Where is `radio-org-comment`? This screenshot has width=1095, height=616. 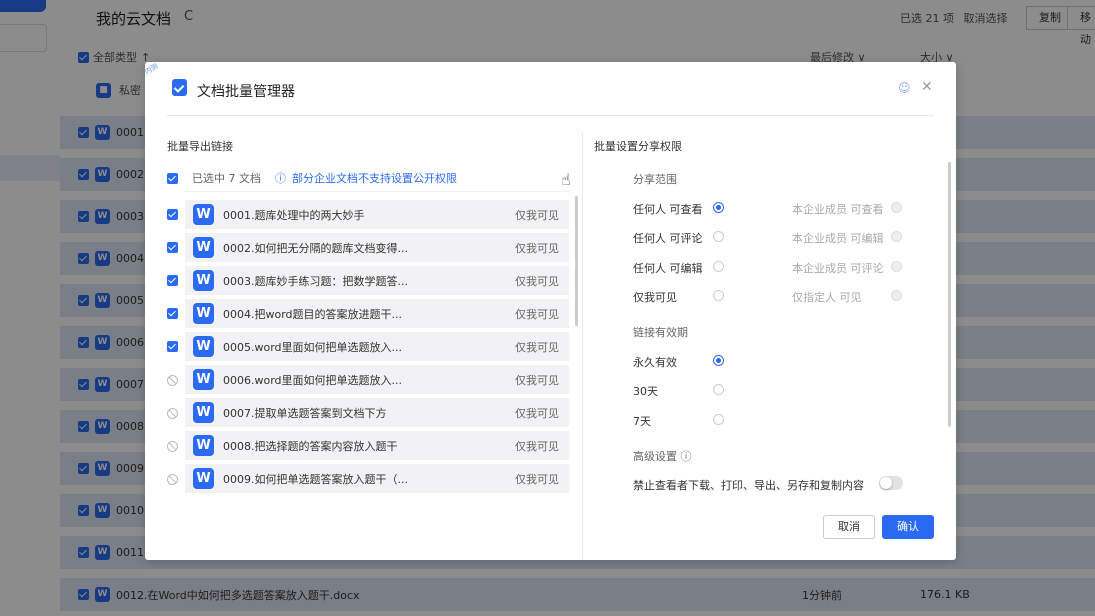
radio-org-comment is located at coordinates (896, 266).